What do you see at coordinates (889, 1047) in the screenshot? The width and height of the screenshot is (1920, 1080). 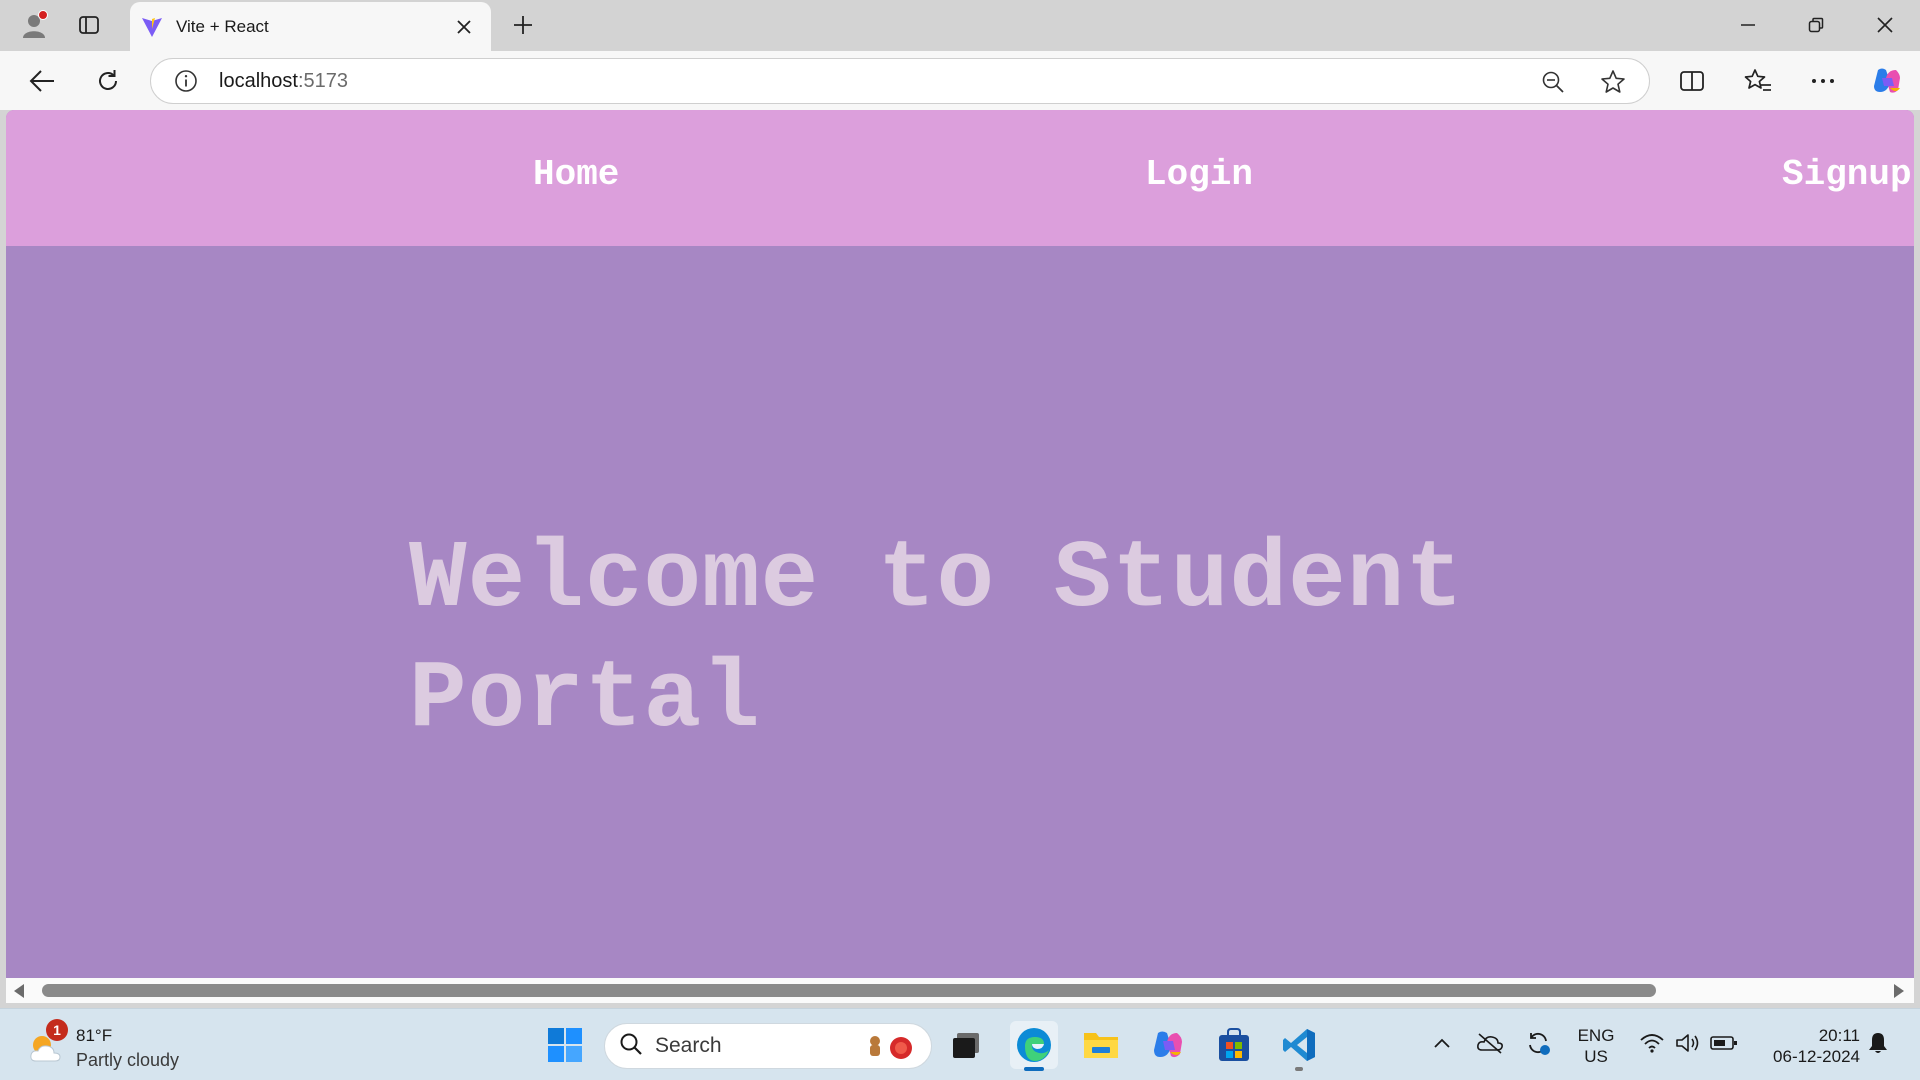 I see `search-highlight-icon` at bounding box center [889, 1047].